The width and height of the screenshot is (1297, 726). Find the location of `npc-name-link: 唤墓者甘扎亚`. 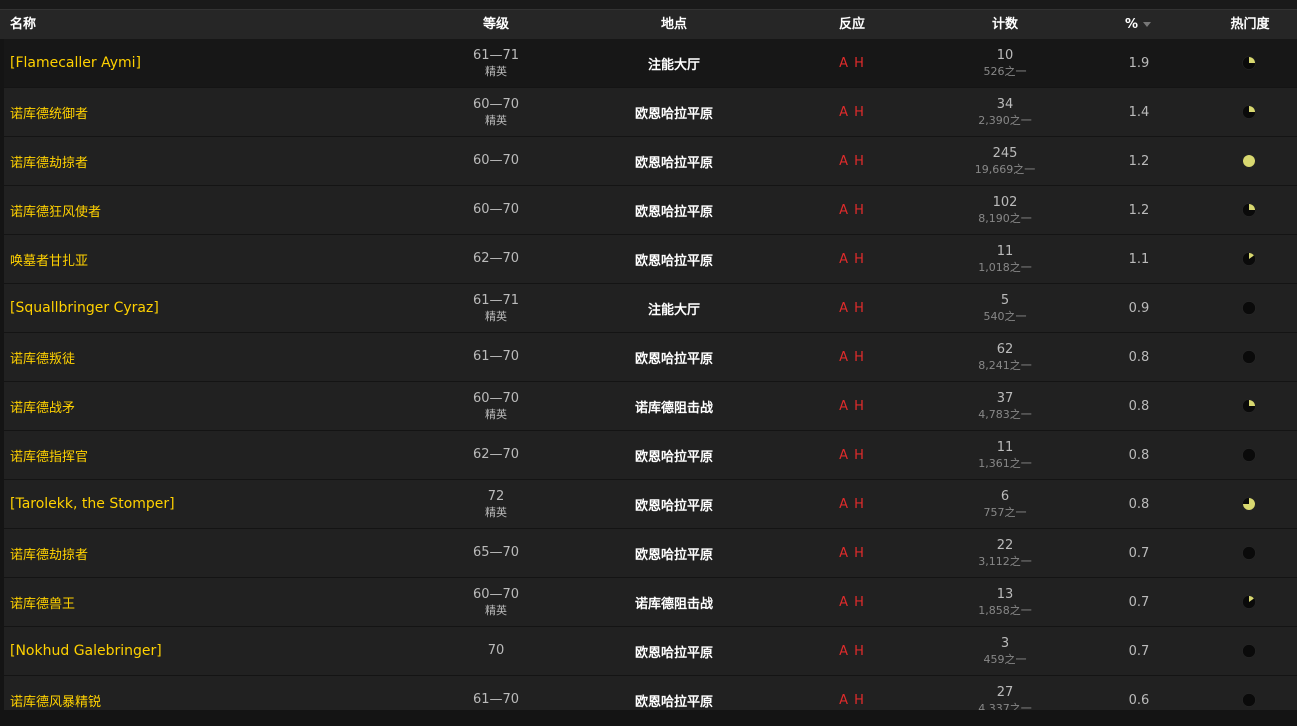

npc-name-link: 唤墓者甘扎亚 is located at coordinates (49, 259).